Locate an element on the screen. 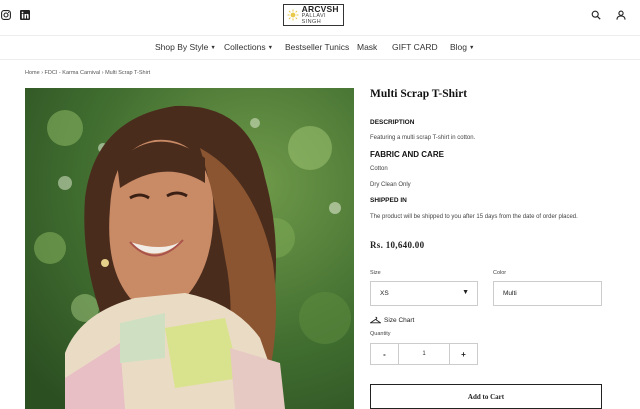  size-chart-link: Size Chart is located at coordinates (392, 320).